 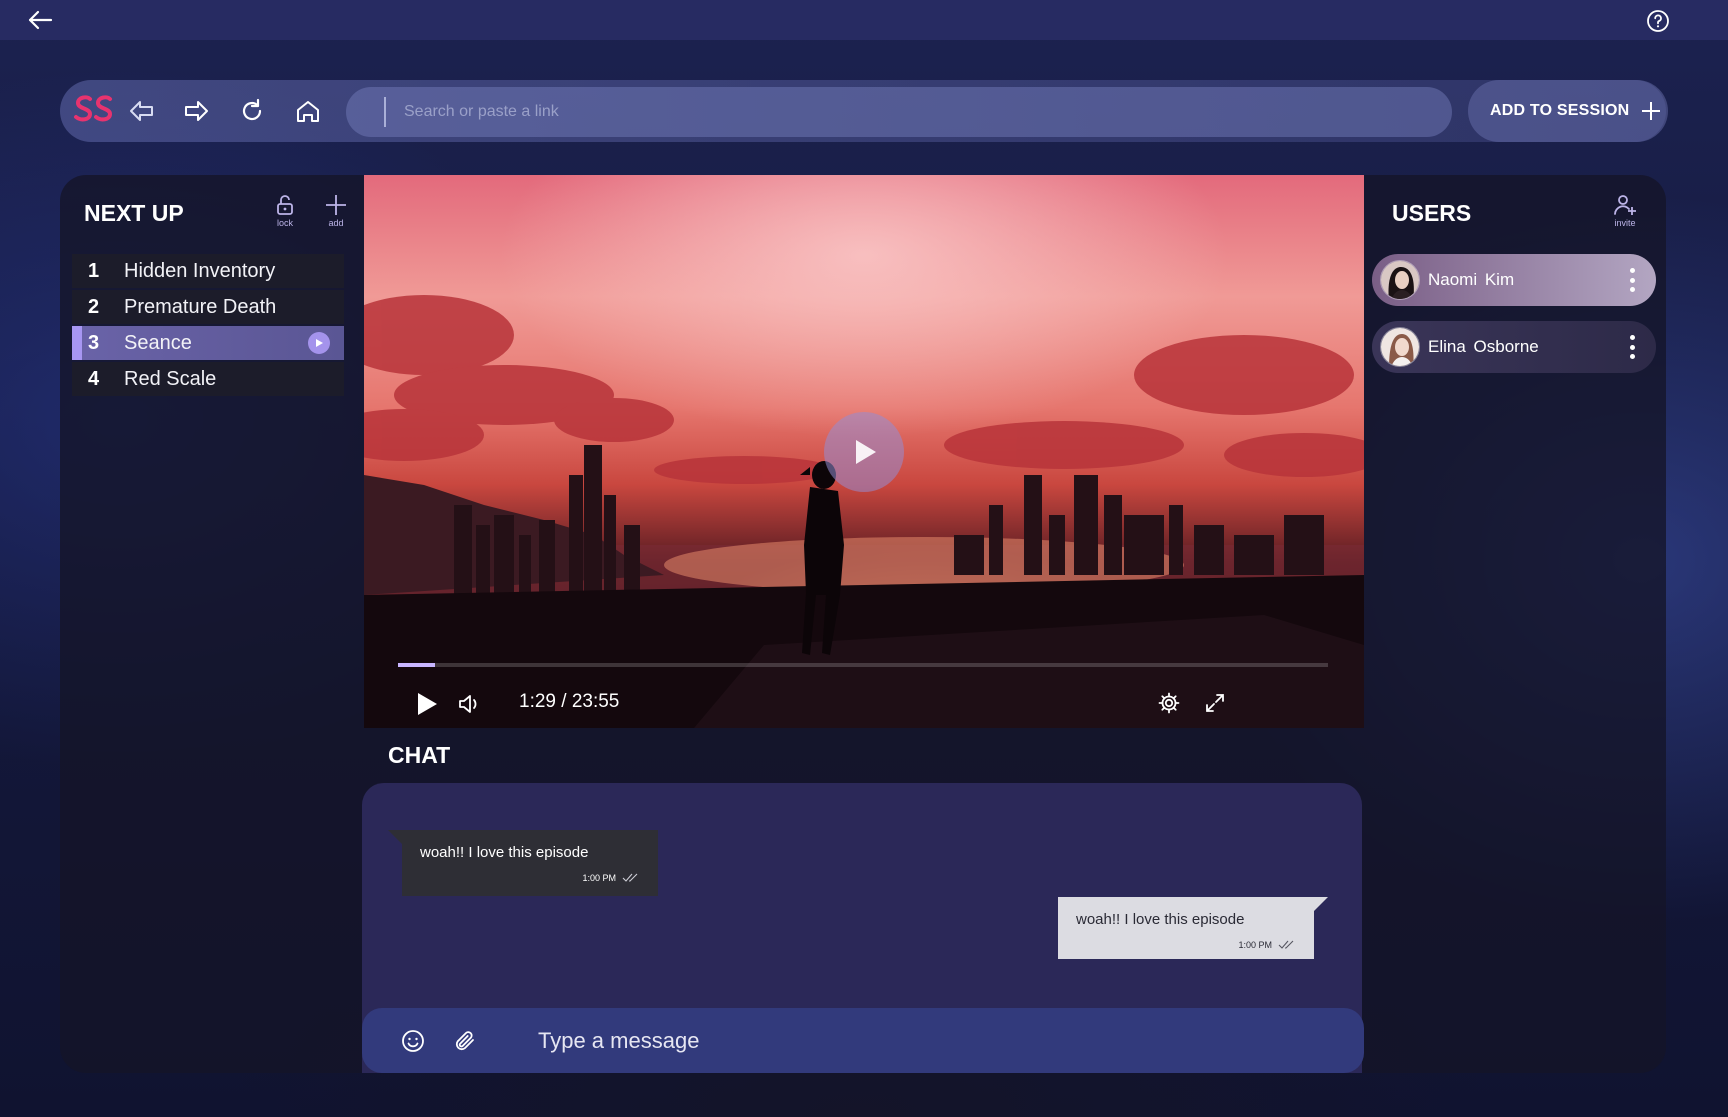 What do you see at coordinates (336, 223) in the screenshot?
I see `add-label: add` at bounding box center [336, 223].